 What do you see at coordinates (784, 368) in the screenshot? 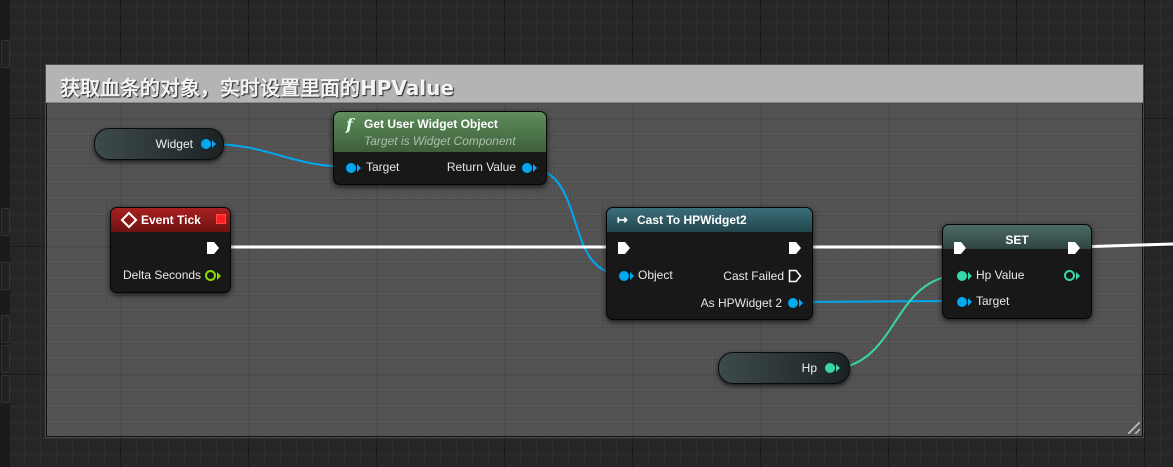
I see `hp-variable-node: Hp` at bounding box center [784, 368].